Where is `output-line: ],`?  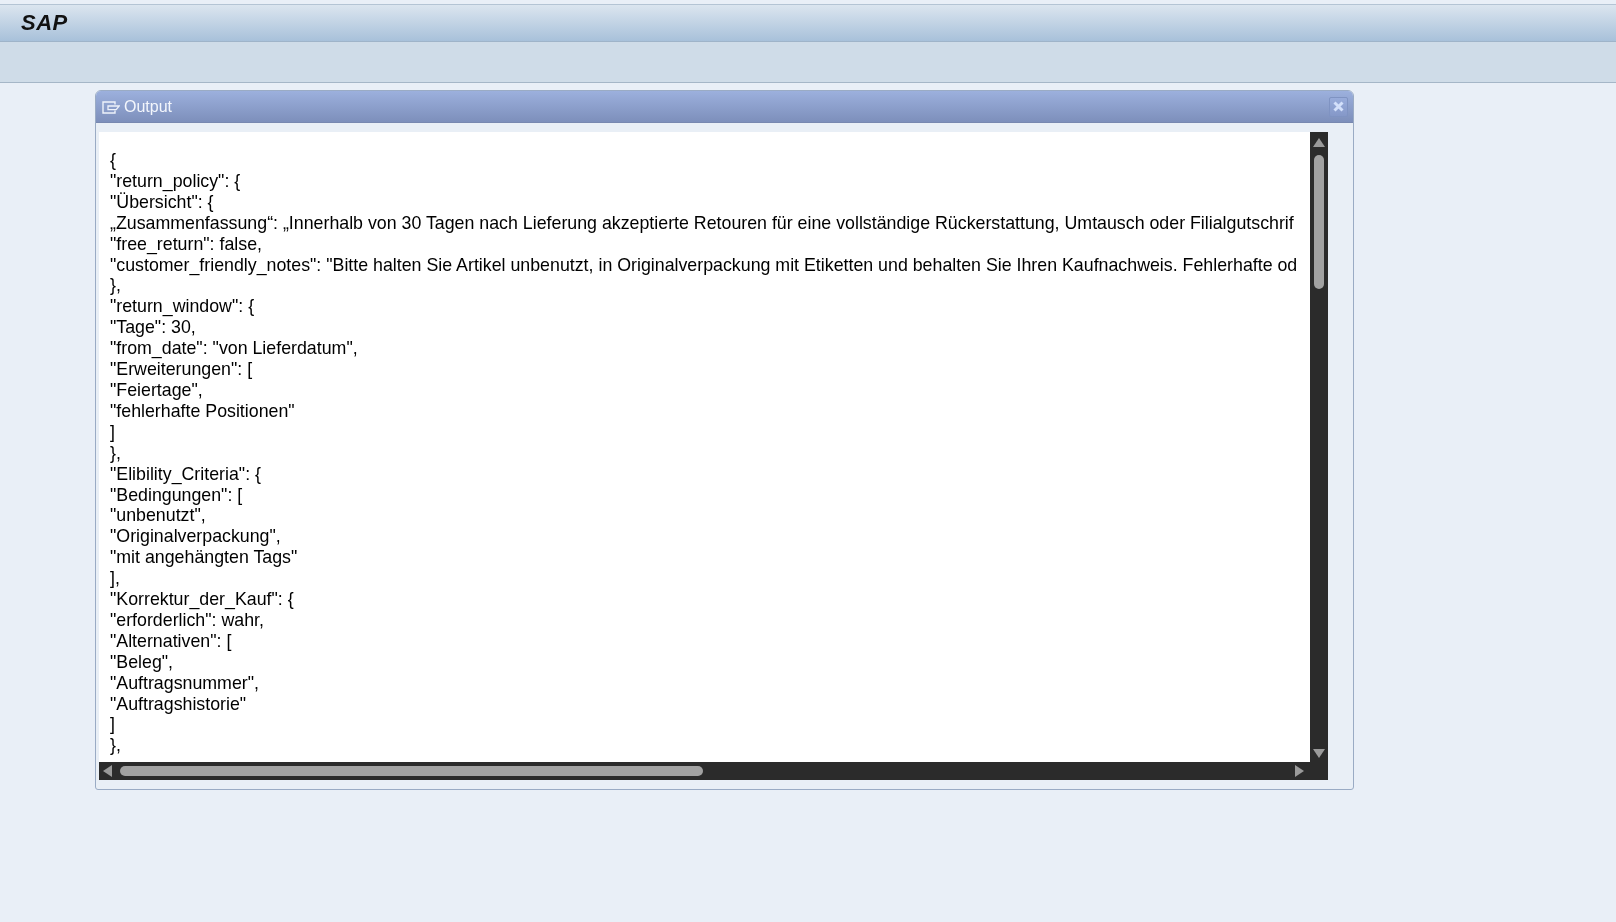
output-line: ], is located at coordinates (115, 579).